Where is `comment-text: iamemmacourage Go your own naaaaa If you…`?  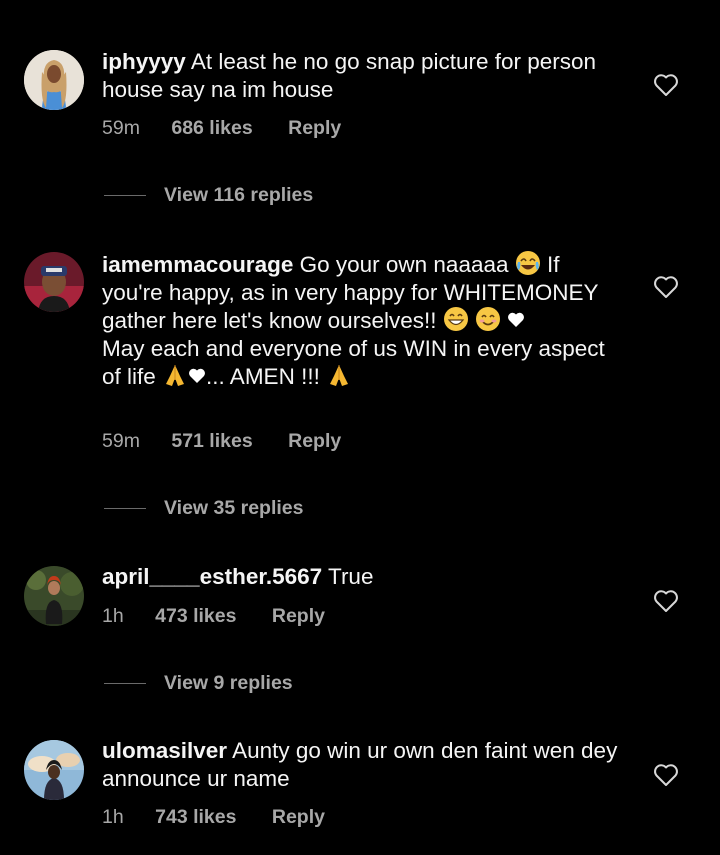 comment-text: iamemmacourage Go your own naaaaa If you… is located at coordinates (362, 320).